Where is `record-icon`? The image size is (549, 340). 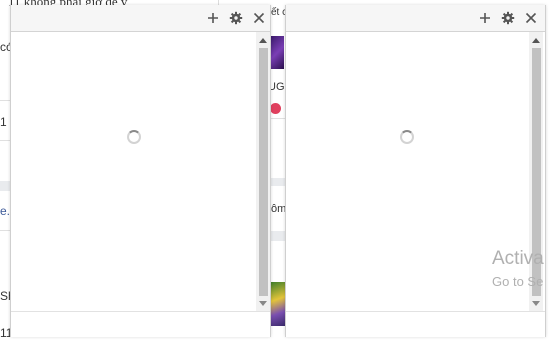
record-icon is located at coordinates (275, 108).